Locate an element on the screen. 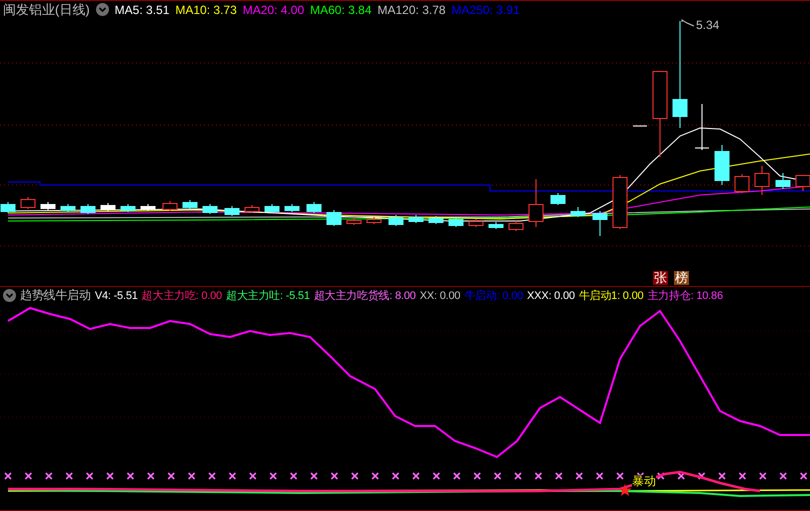 This screenshot has width=810, height=511. legend-value: MA5: 3.51 is located at coordinates (142, 9).